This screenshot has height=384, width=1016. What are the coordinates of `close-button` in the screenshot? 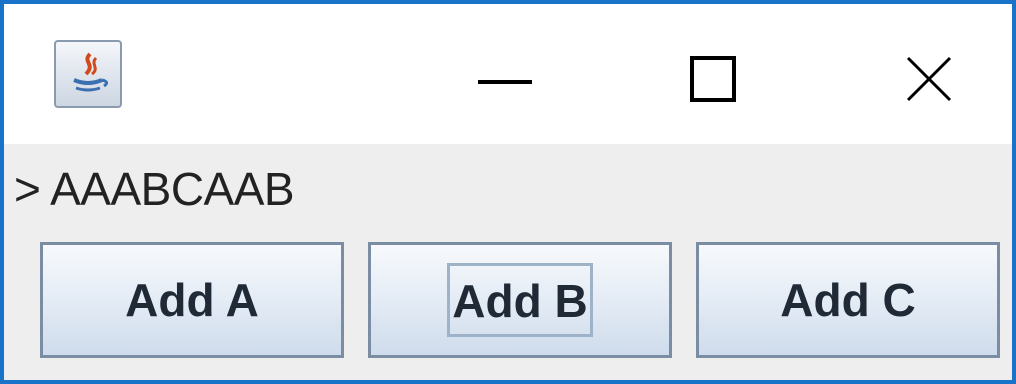 It's located at (932, 80).